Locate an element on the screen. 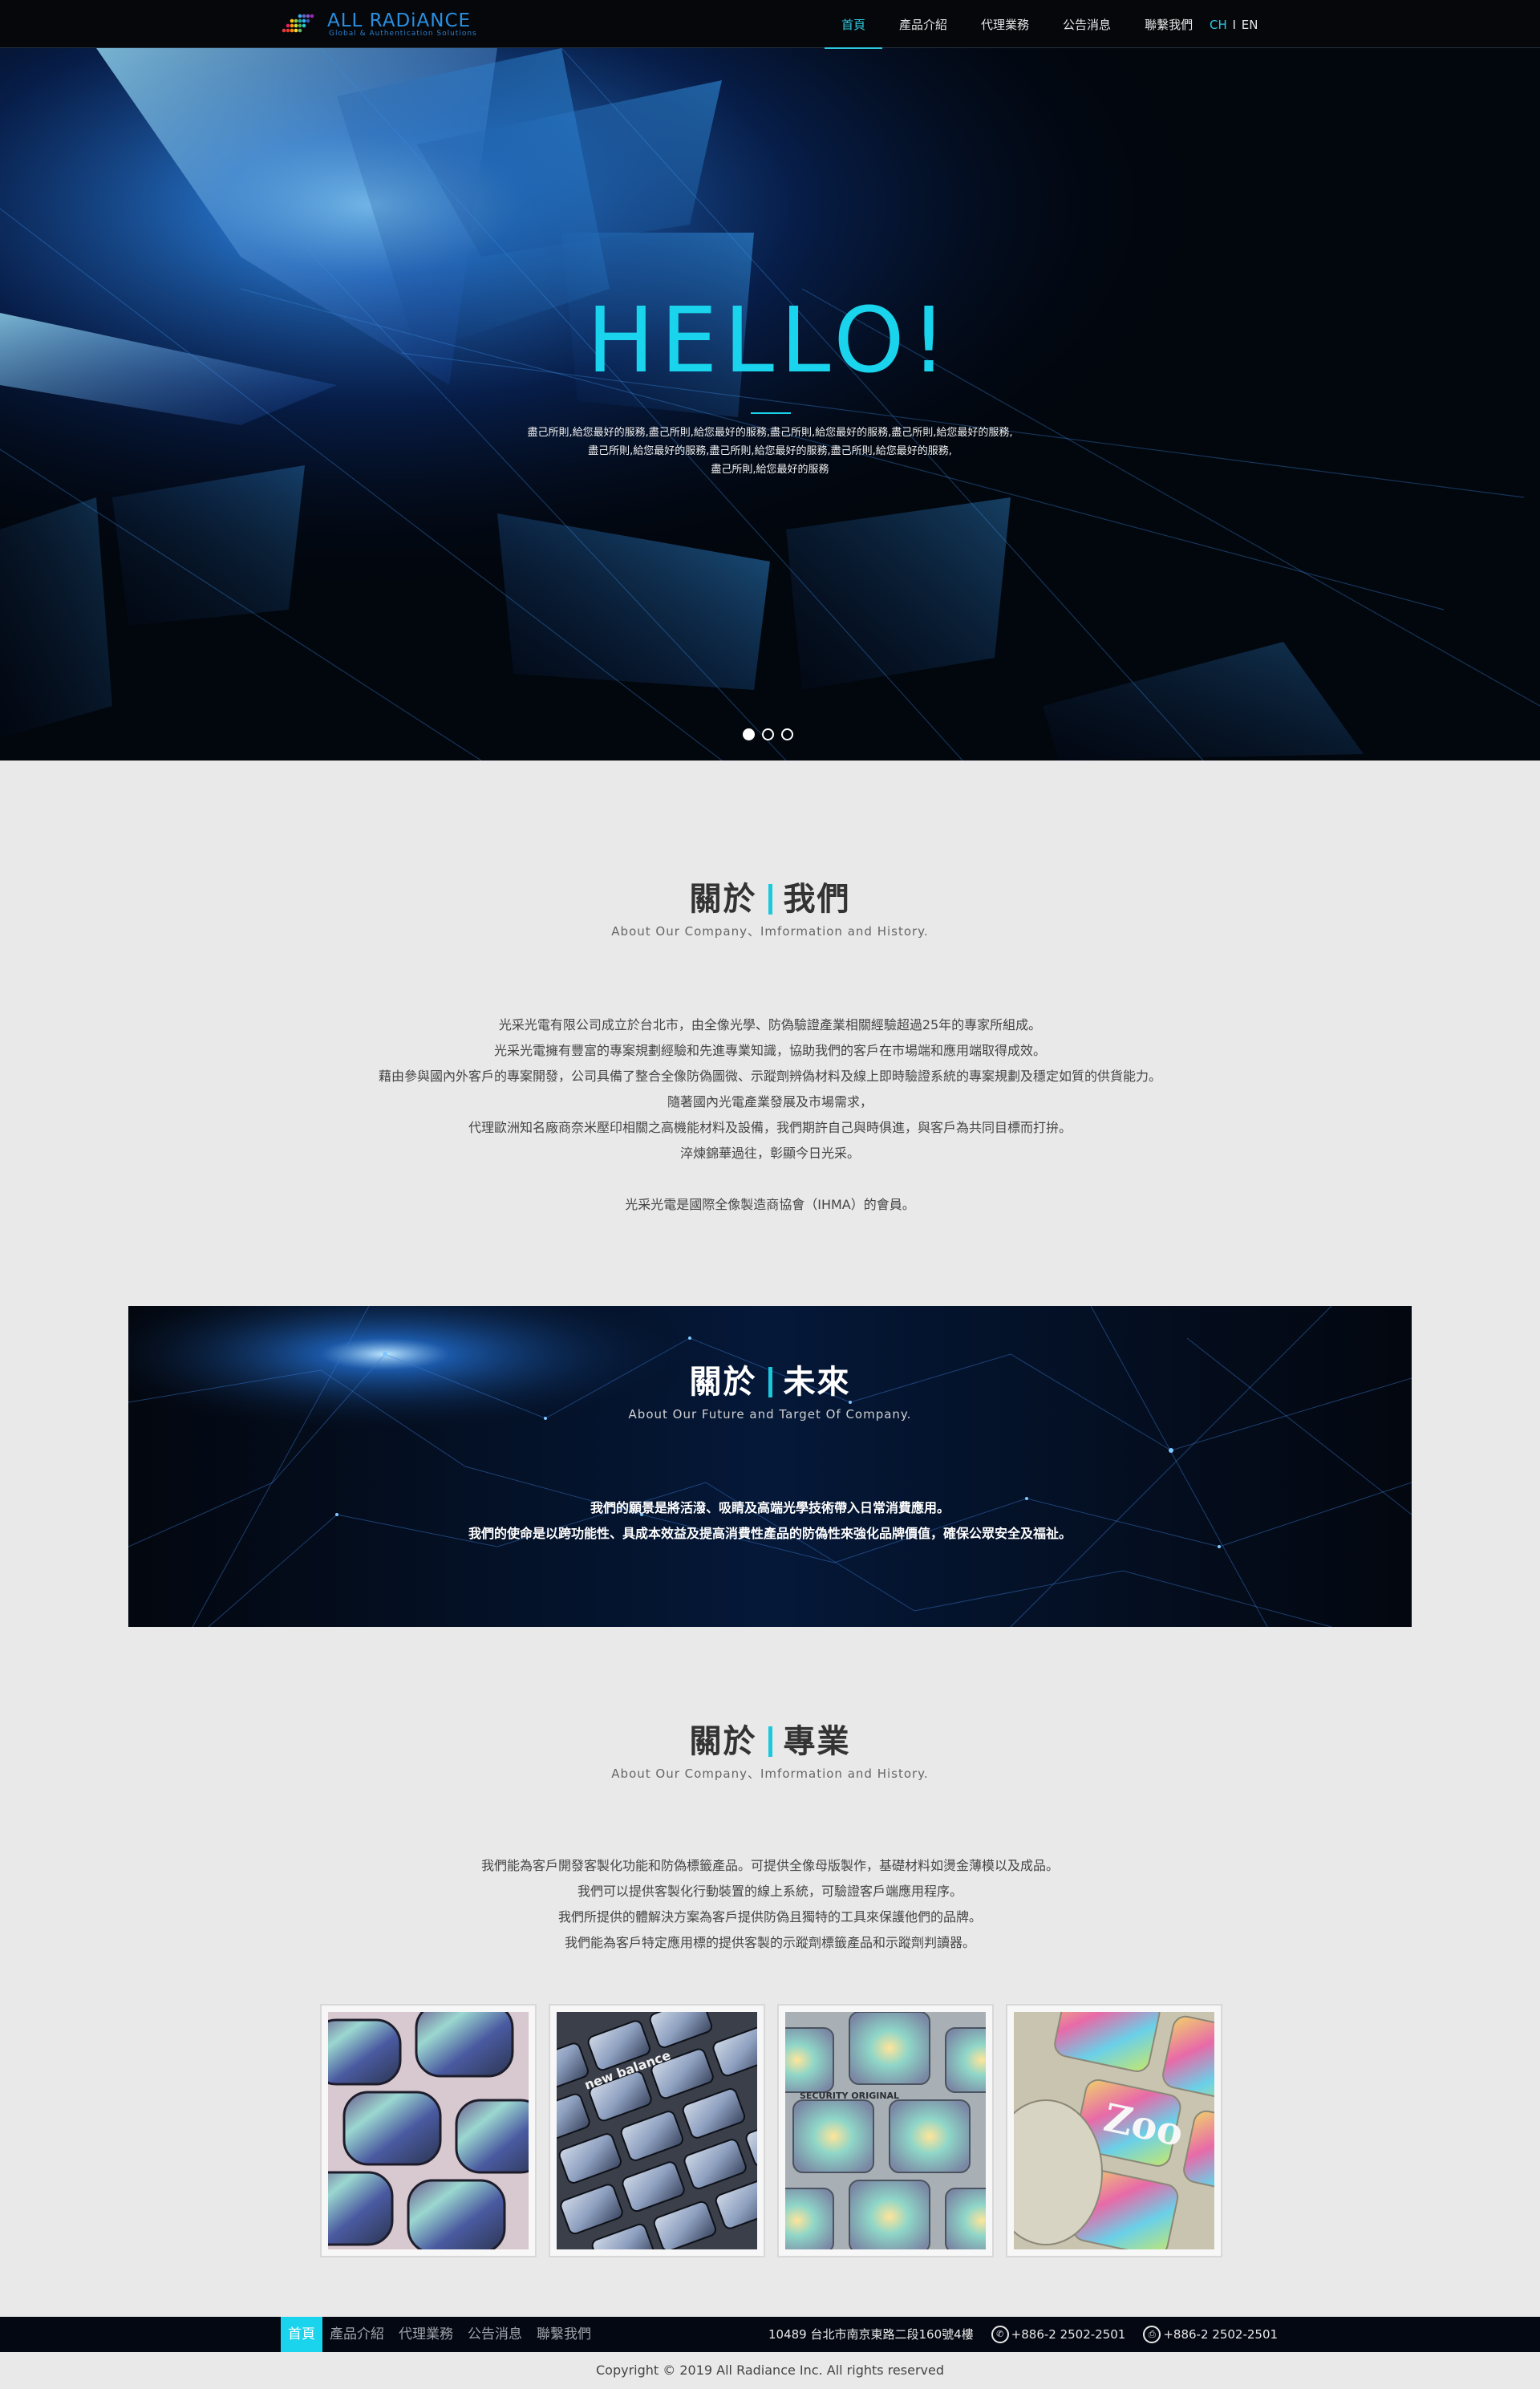 This screenshot has width=1540, height=2389. logo-mark-icon is located at coordinates (298, 23).